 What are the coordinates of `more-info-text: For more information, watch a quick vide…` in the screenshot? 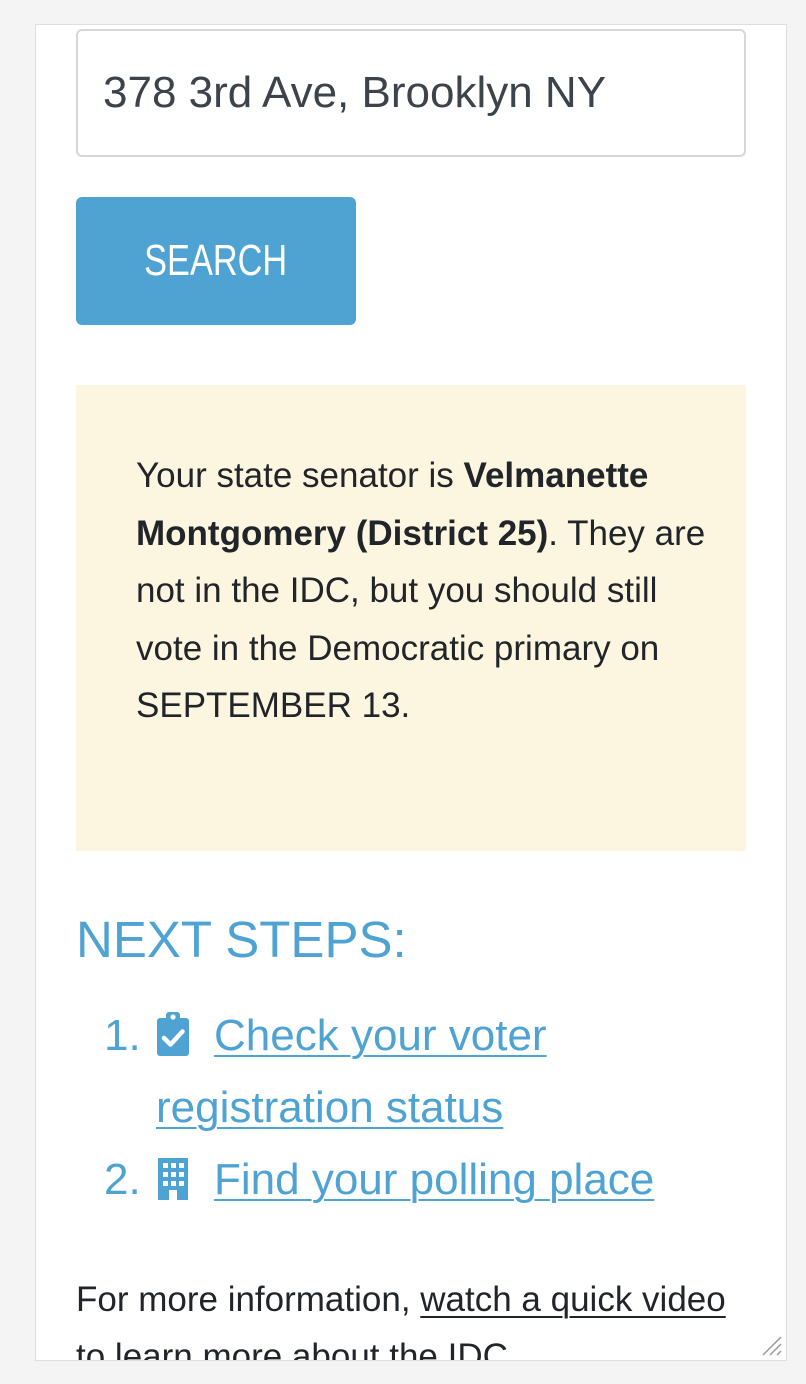 It's located at (411, 1315).